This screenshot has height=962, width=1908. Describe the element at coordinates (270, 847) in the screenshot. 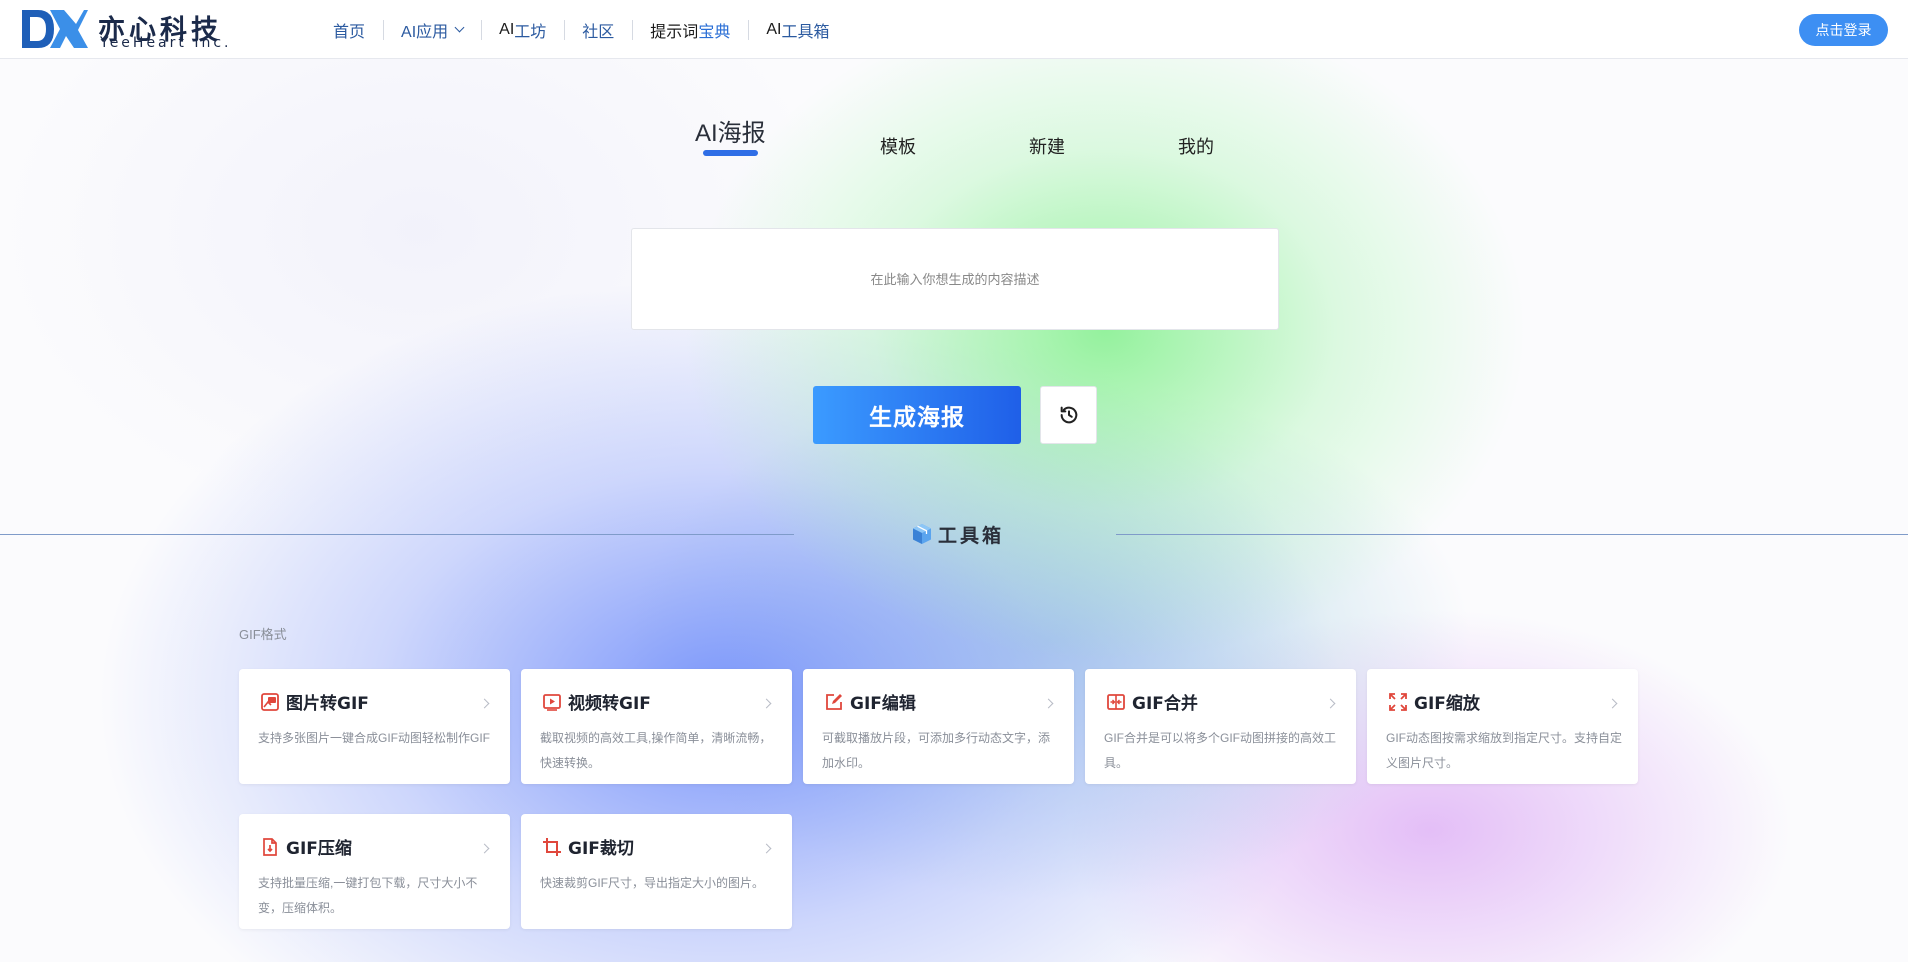

I see `compress-icon` at that location.